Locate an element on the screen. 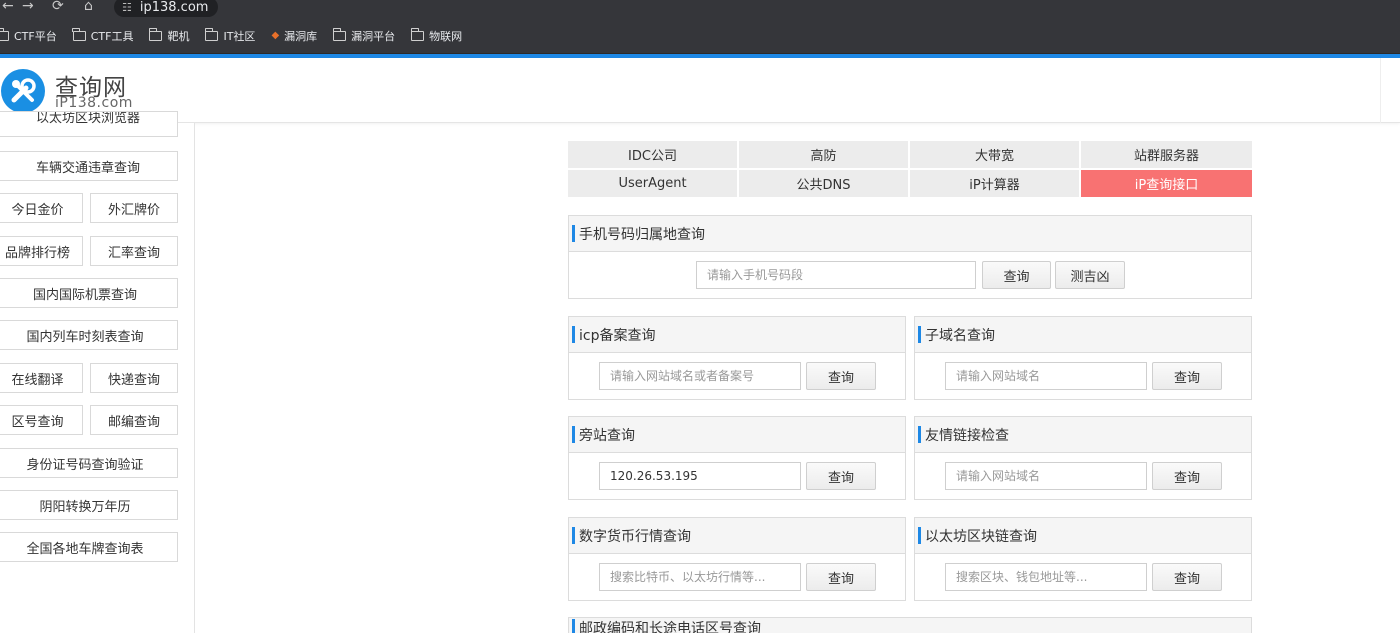 Image resolution: width=1400 pixels, height=633 pixels. subdomain-query-button: 查询 is located at coordinates (1187, 376).